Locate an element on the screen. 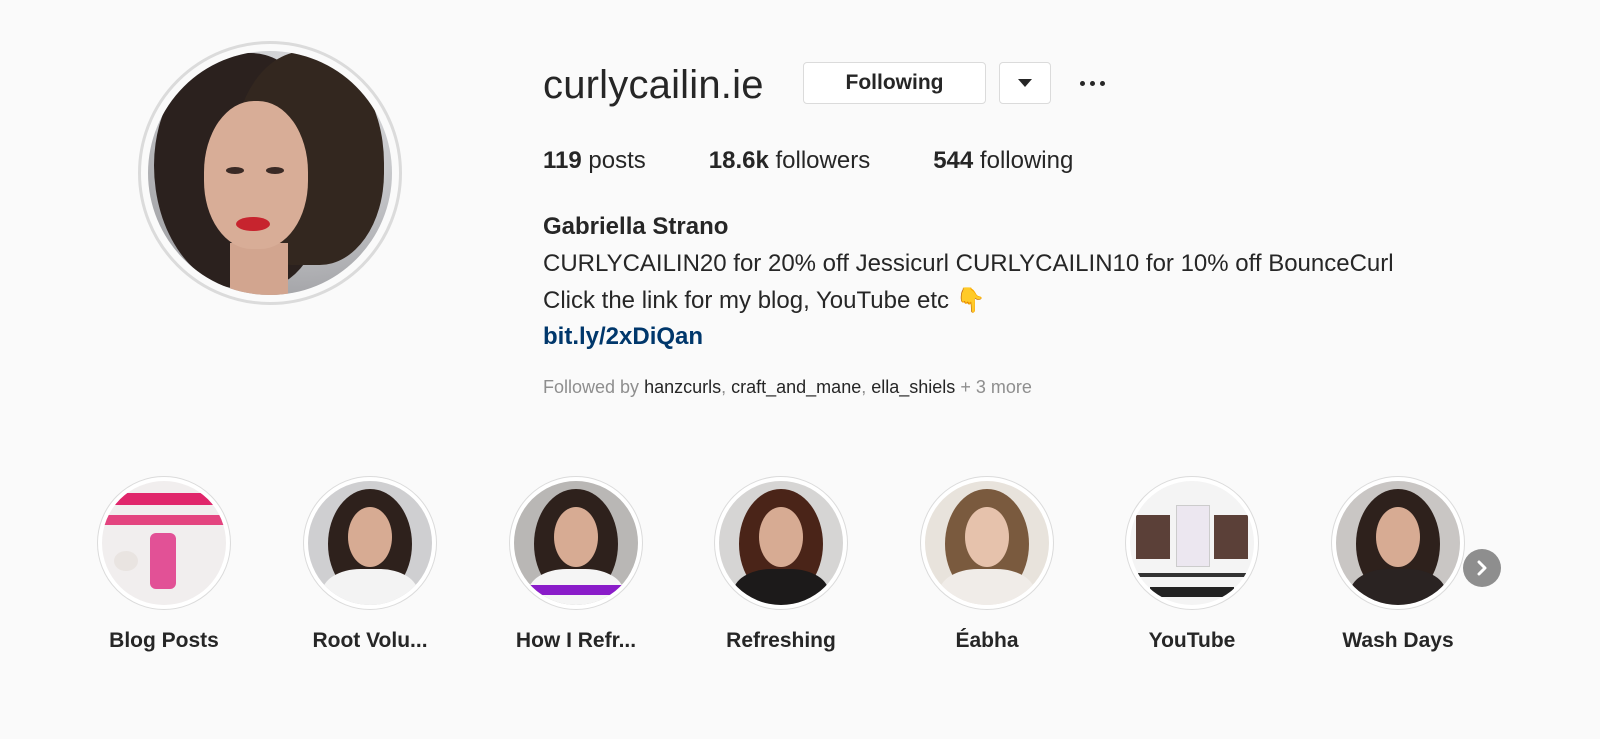 The image size is (1600, 739). follower-username: hanzcurls is located at coordinates (682, 387).